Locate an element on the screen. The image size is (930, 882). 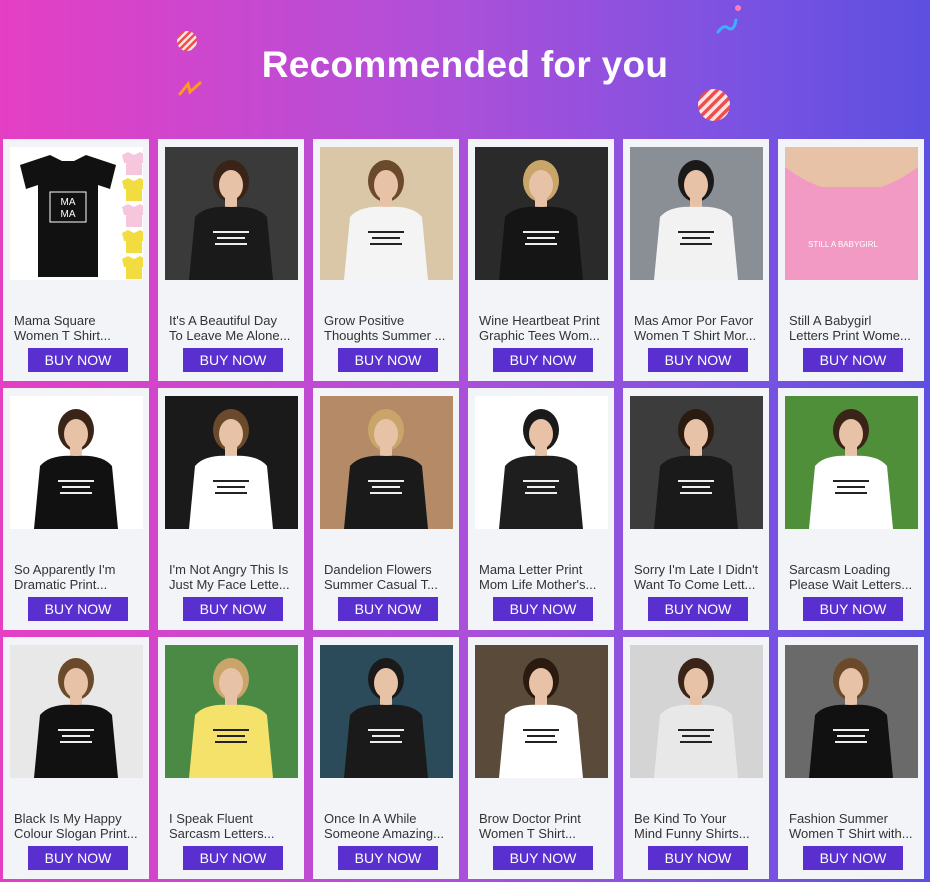
product-title-line-1: Mas Amor Por Favor is located at coordinates (694, 320).